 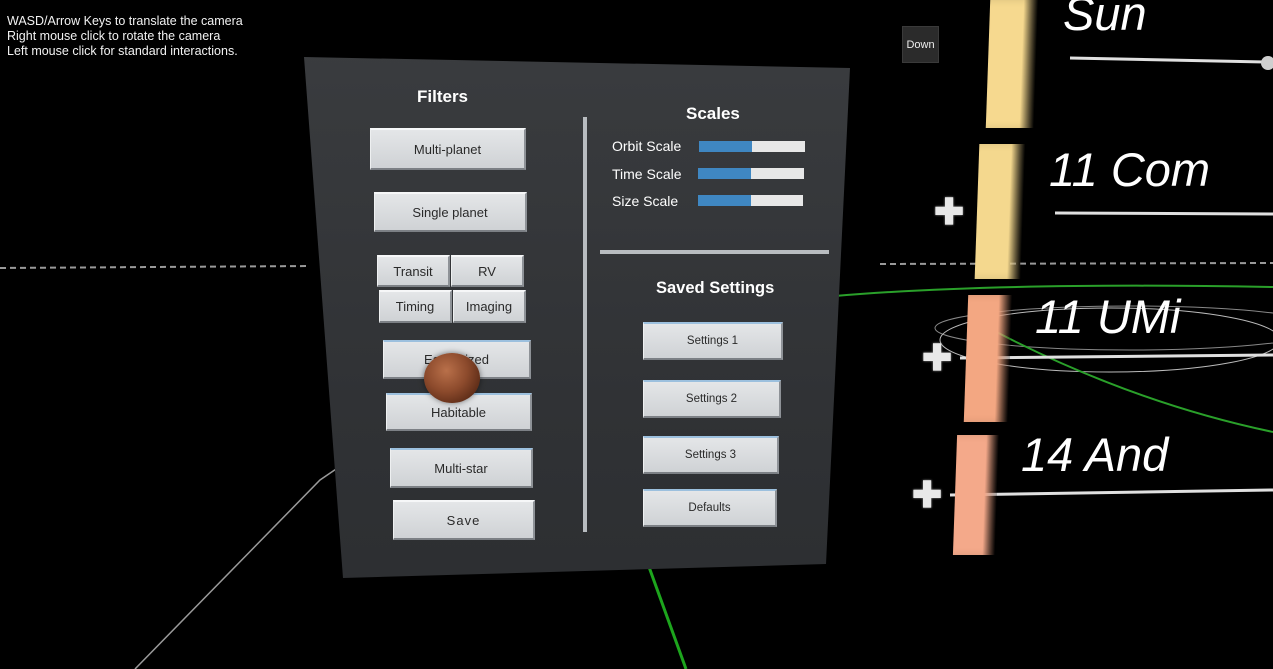 What do you see at coordinates (927, 495) in the screenshot?
I see `14-and-plus-icon: ✚` at bounding box center [927, 495].